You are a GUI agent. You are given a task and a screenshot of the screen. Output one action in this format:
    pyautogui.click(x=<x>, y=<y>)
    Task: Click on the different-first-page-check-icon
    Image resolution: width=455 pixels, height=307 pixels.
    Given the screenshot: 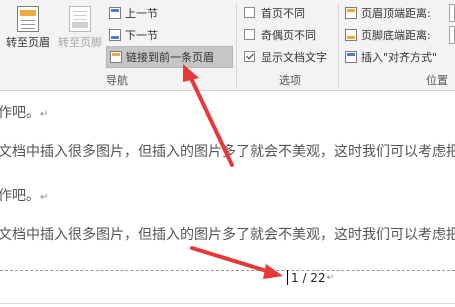 What is the action you would take?
    pyautogui.click(x=249, y=12)
    